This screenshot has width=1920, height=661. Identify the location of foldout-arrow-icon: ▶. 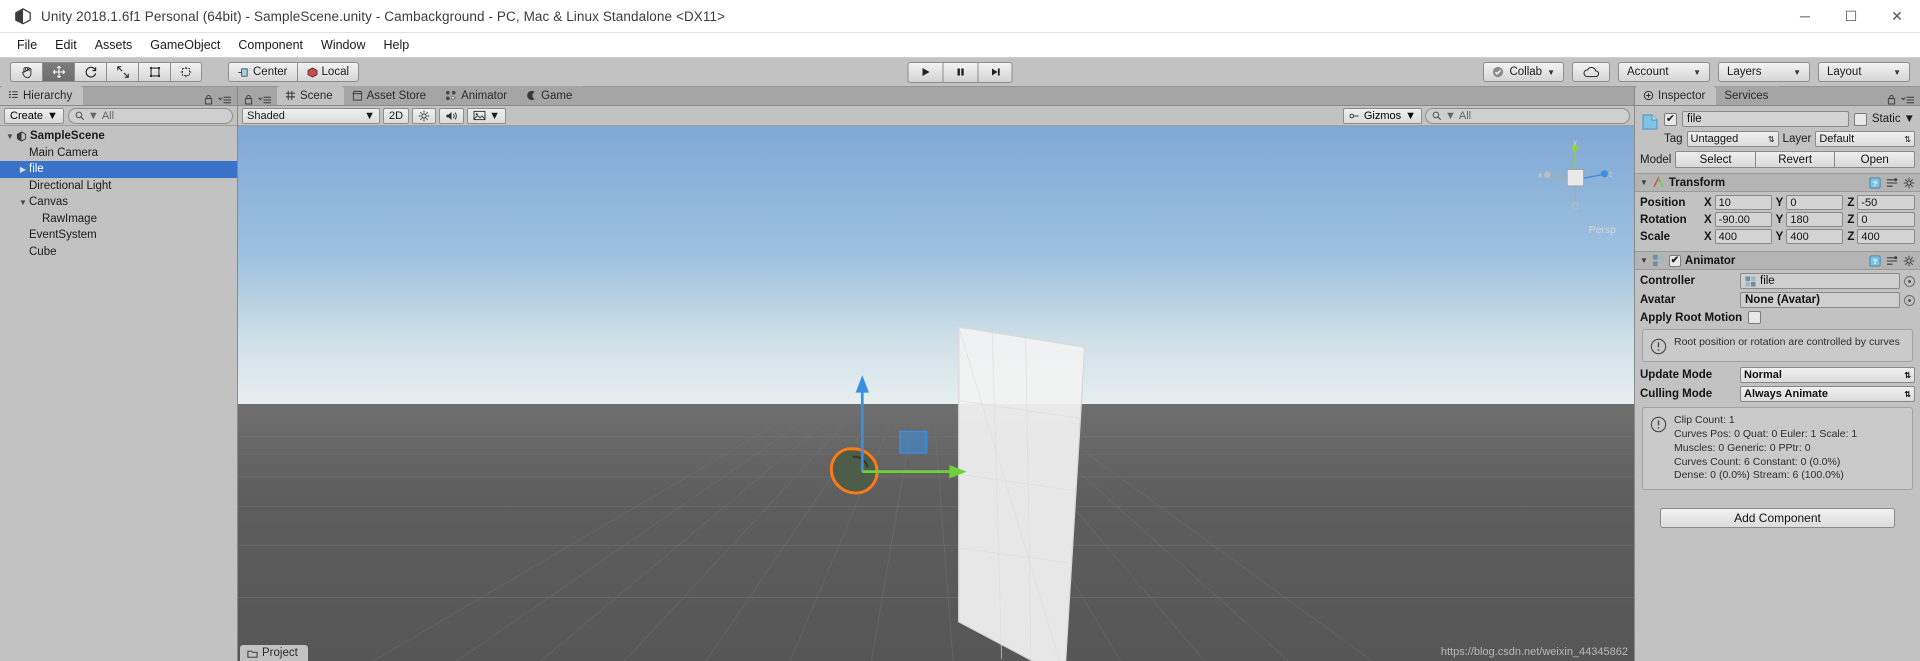
(23, 169).